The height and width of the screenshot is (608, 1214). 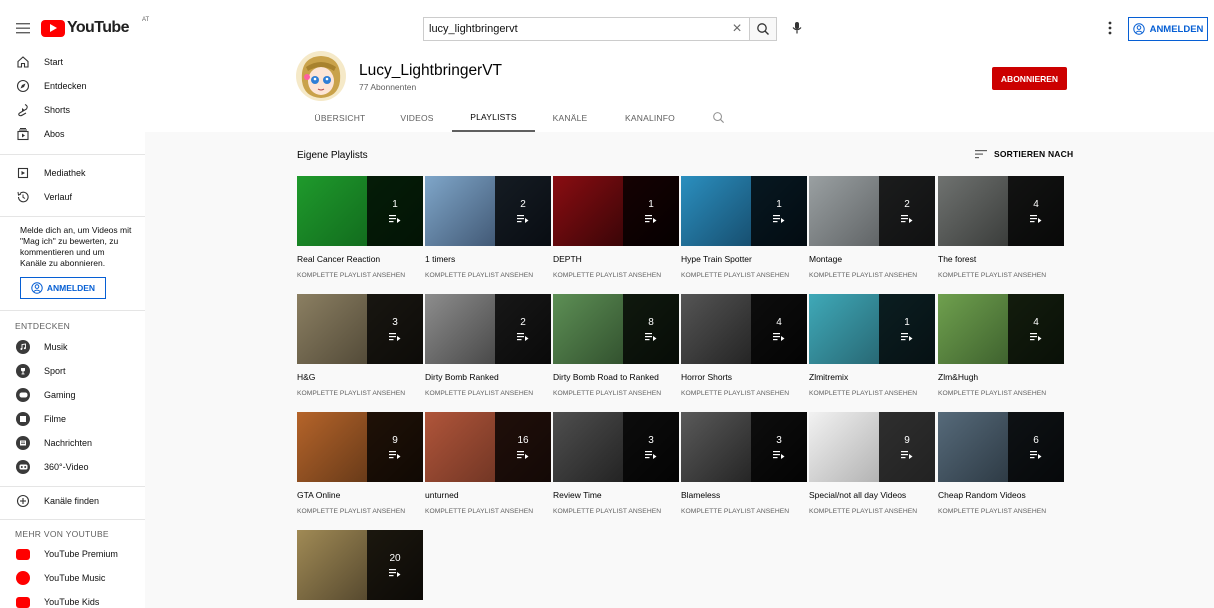 I want to click on playlist-title: Zlmitremix, so click(x=872, y=377).